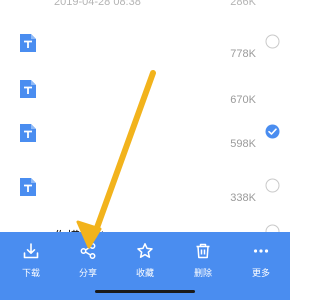  What do you see at coordinates (30, 273) in the screenshot?
I see `download-label: 下载` at bounding box center [30, 273].